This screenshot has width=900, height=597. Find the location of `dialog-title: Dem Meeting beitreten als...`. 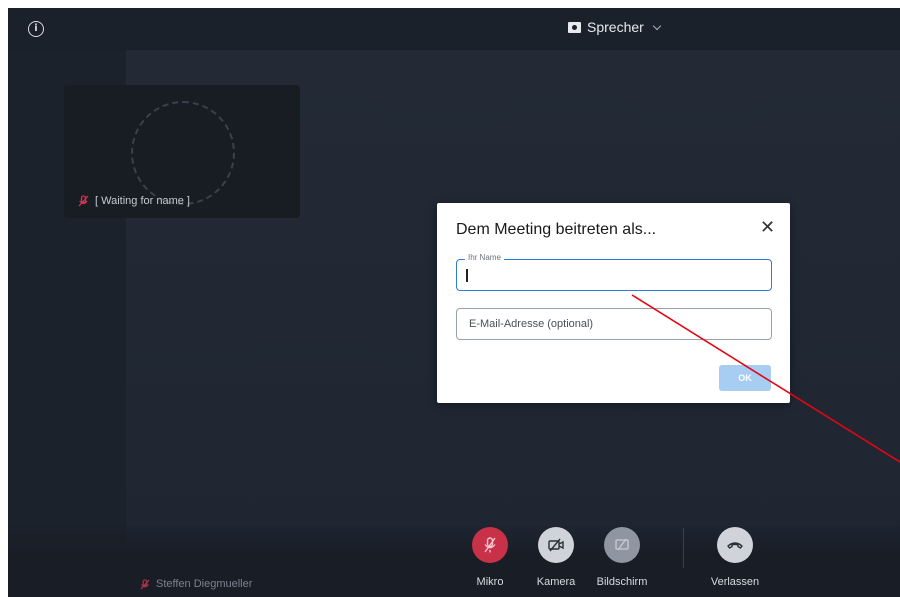

dialog-title: Dem Meeting beitreten als... is located at coordinates (556, 229).